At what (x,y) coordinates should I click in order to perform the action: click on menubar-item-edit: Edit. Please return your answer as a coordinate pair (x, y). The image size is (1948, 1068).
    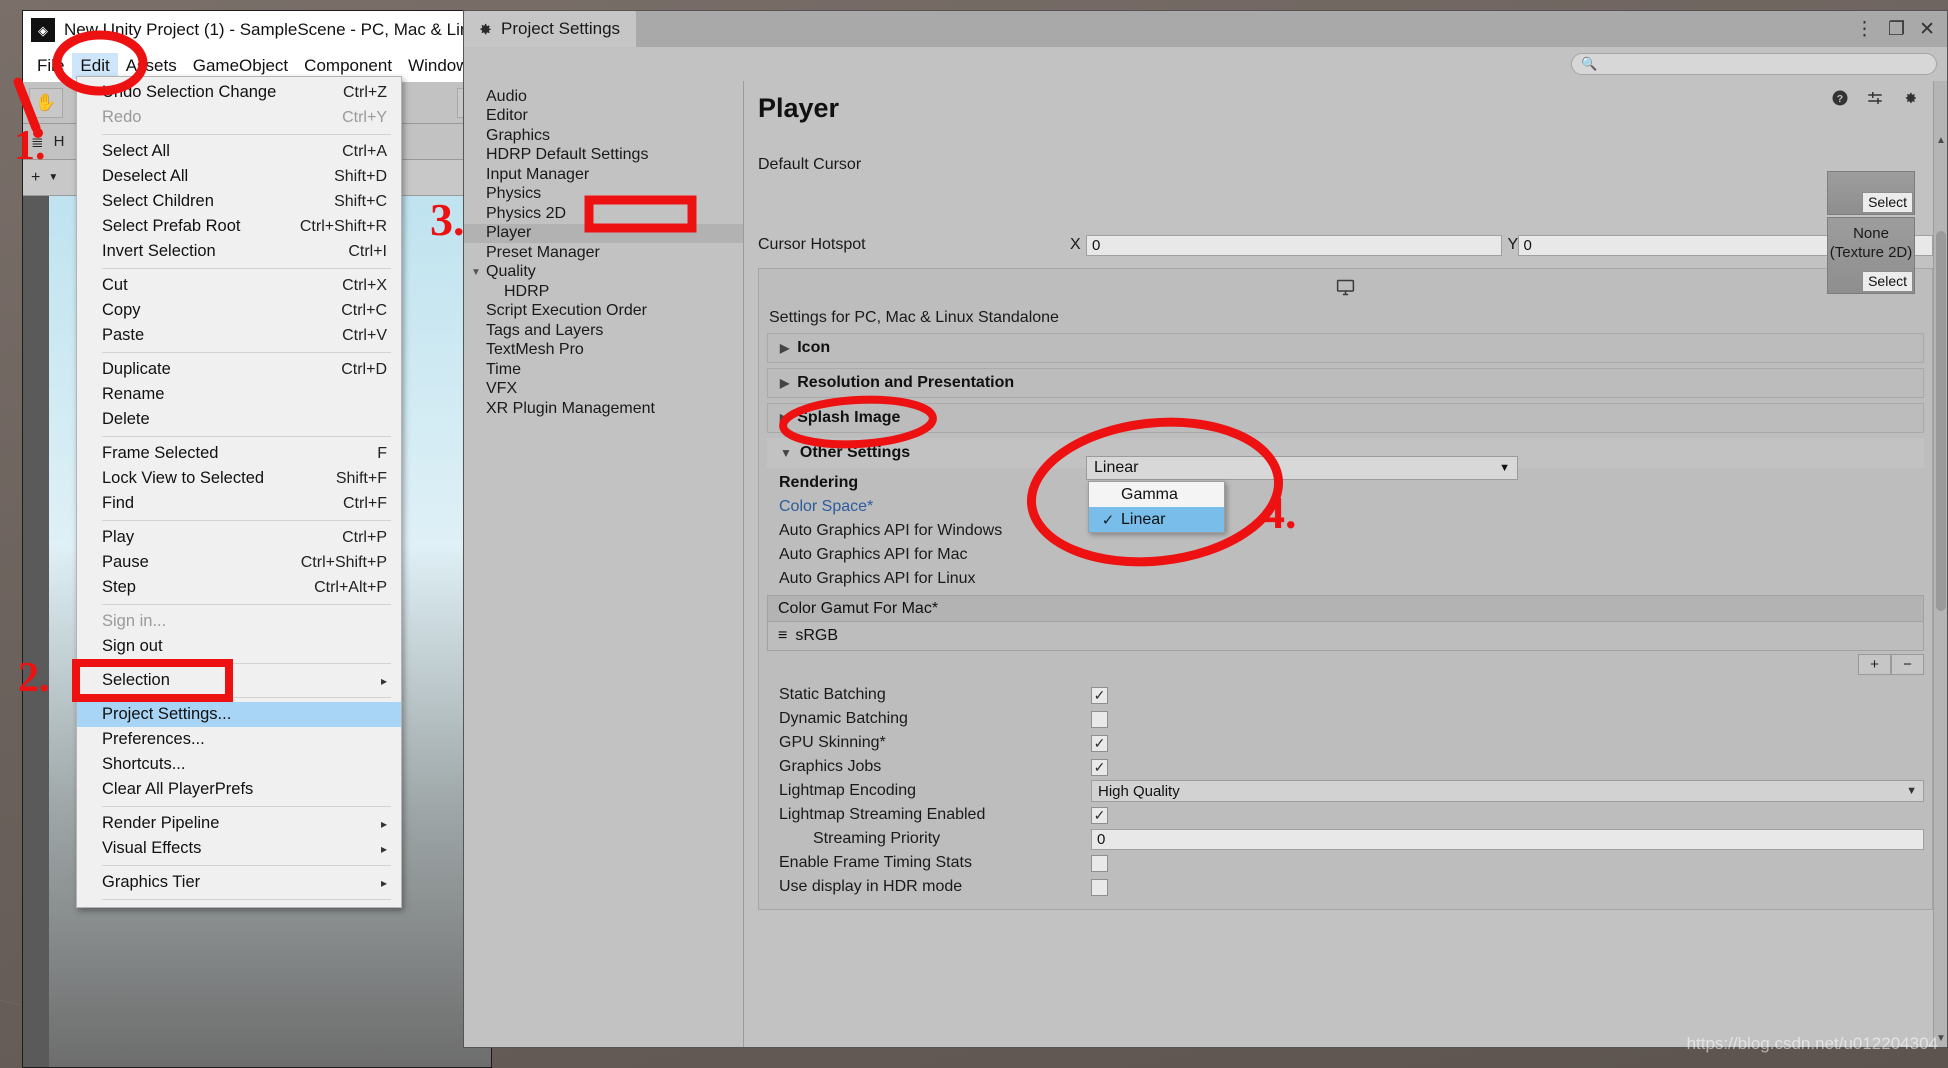
    Looking at the image, I should click on (95, 65).